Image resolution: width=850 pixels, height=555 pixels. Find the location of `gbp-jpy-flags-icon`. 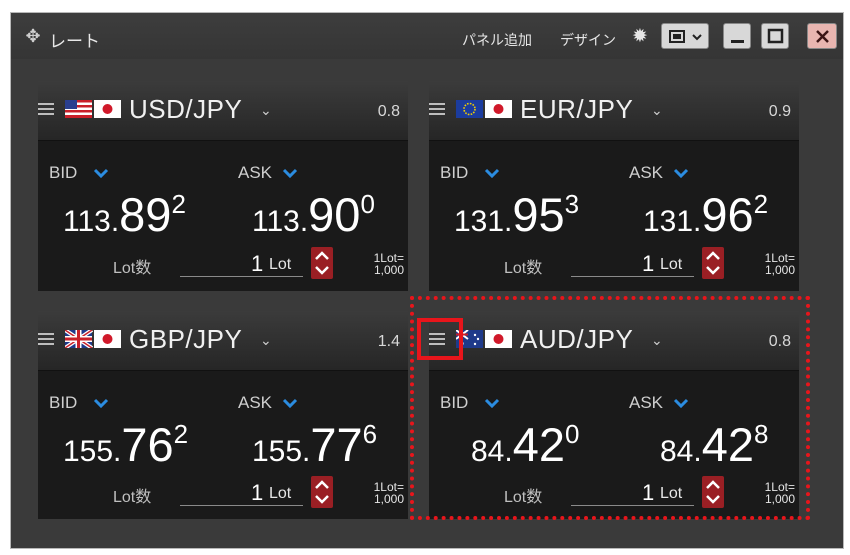

gbp-jpy-flags-icon is located at coordinates (93, 339).